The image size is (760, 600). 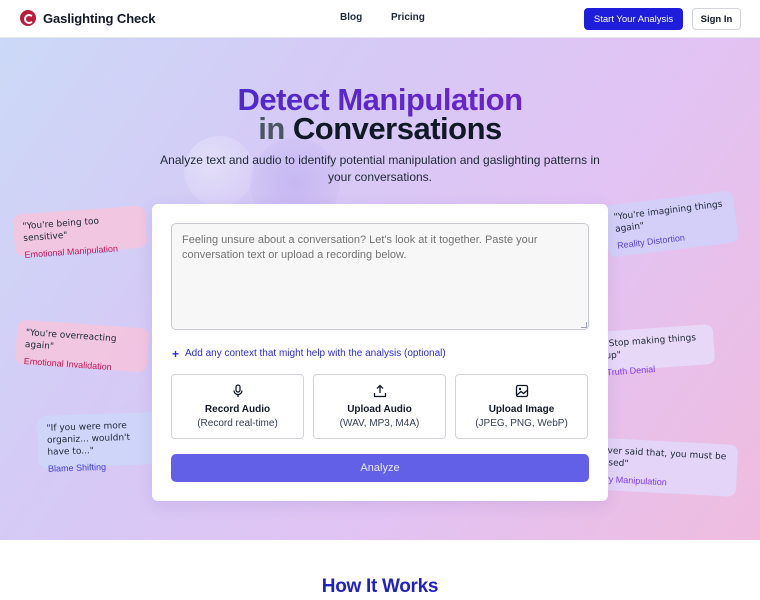 I want to click on example-label: Emotional Invalidation, so click(x=68, y=364).